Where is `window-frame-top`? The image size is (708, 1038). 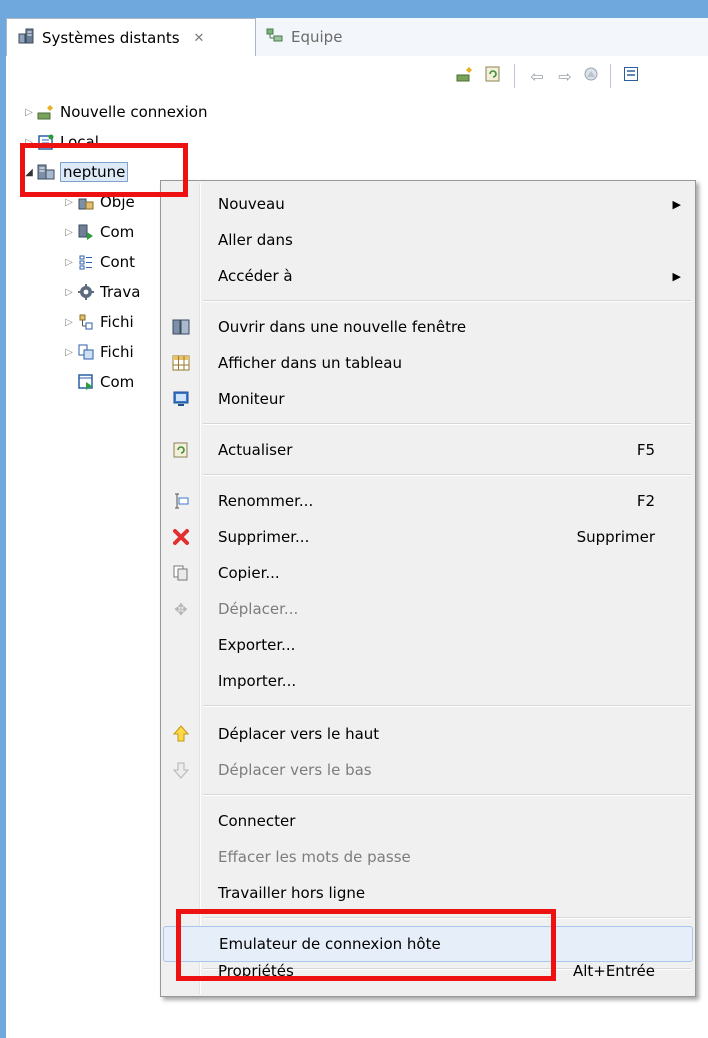 window-frame-top is located at coordinates (354, 9).